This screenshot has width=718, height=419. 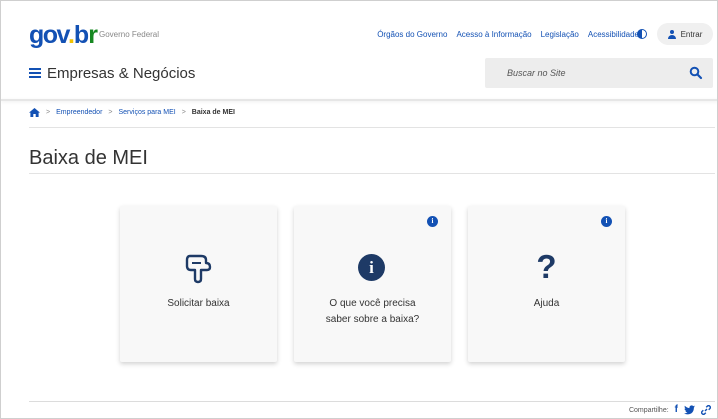 What do you see at coordinates (613, 34) in the screenshot?
I see `link-acessibilidade: Acessibilidade` at bounding box center [613, 34].